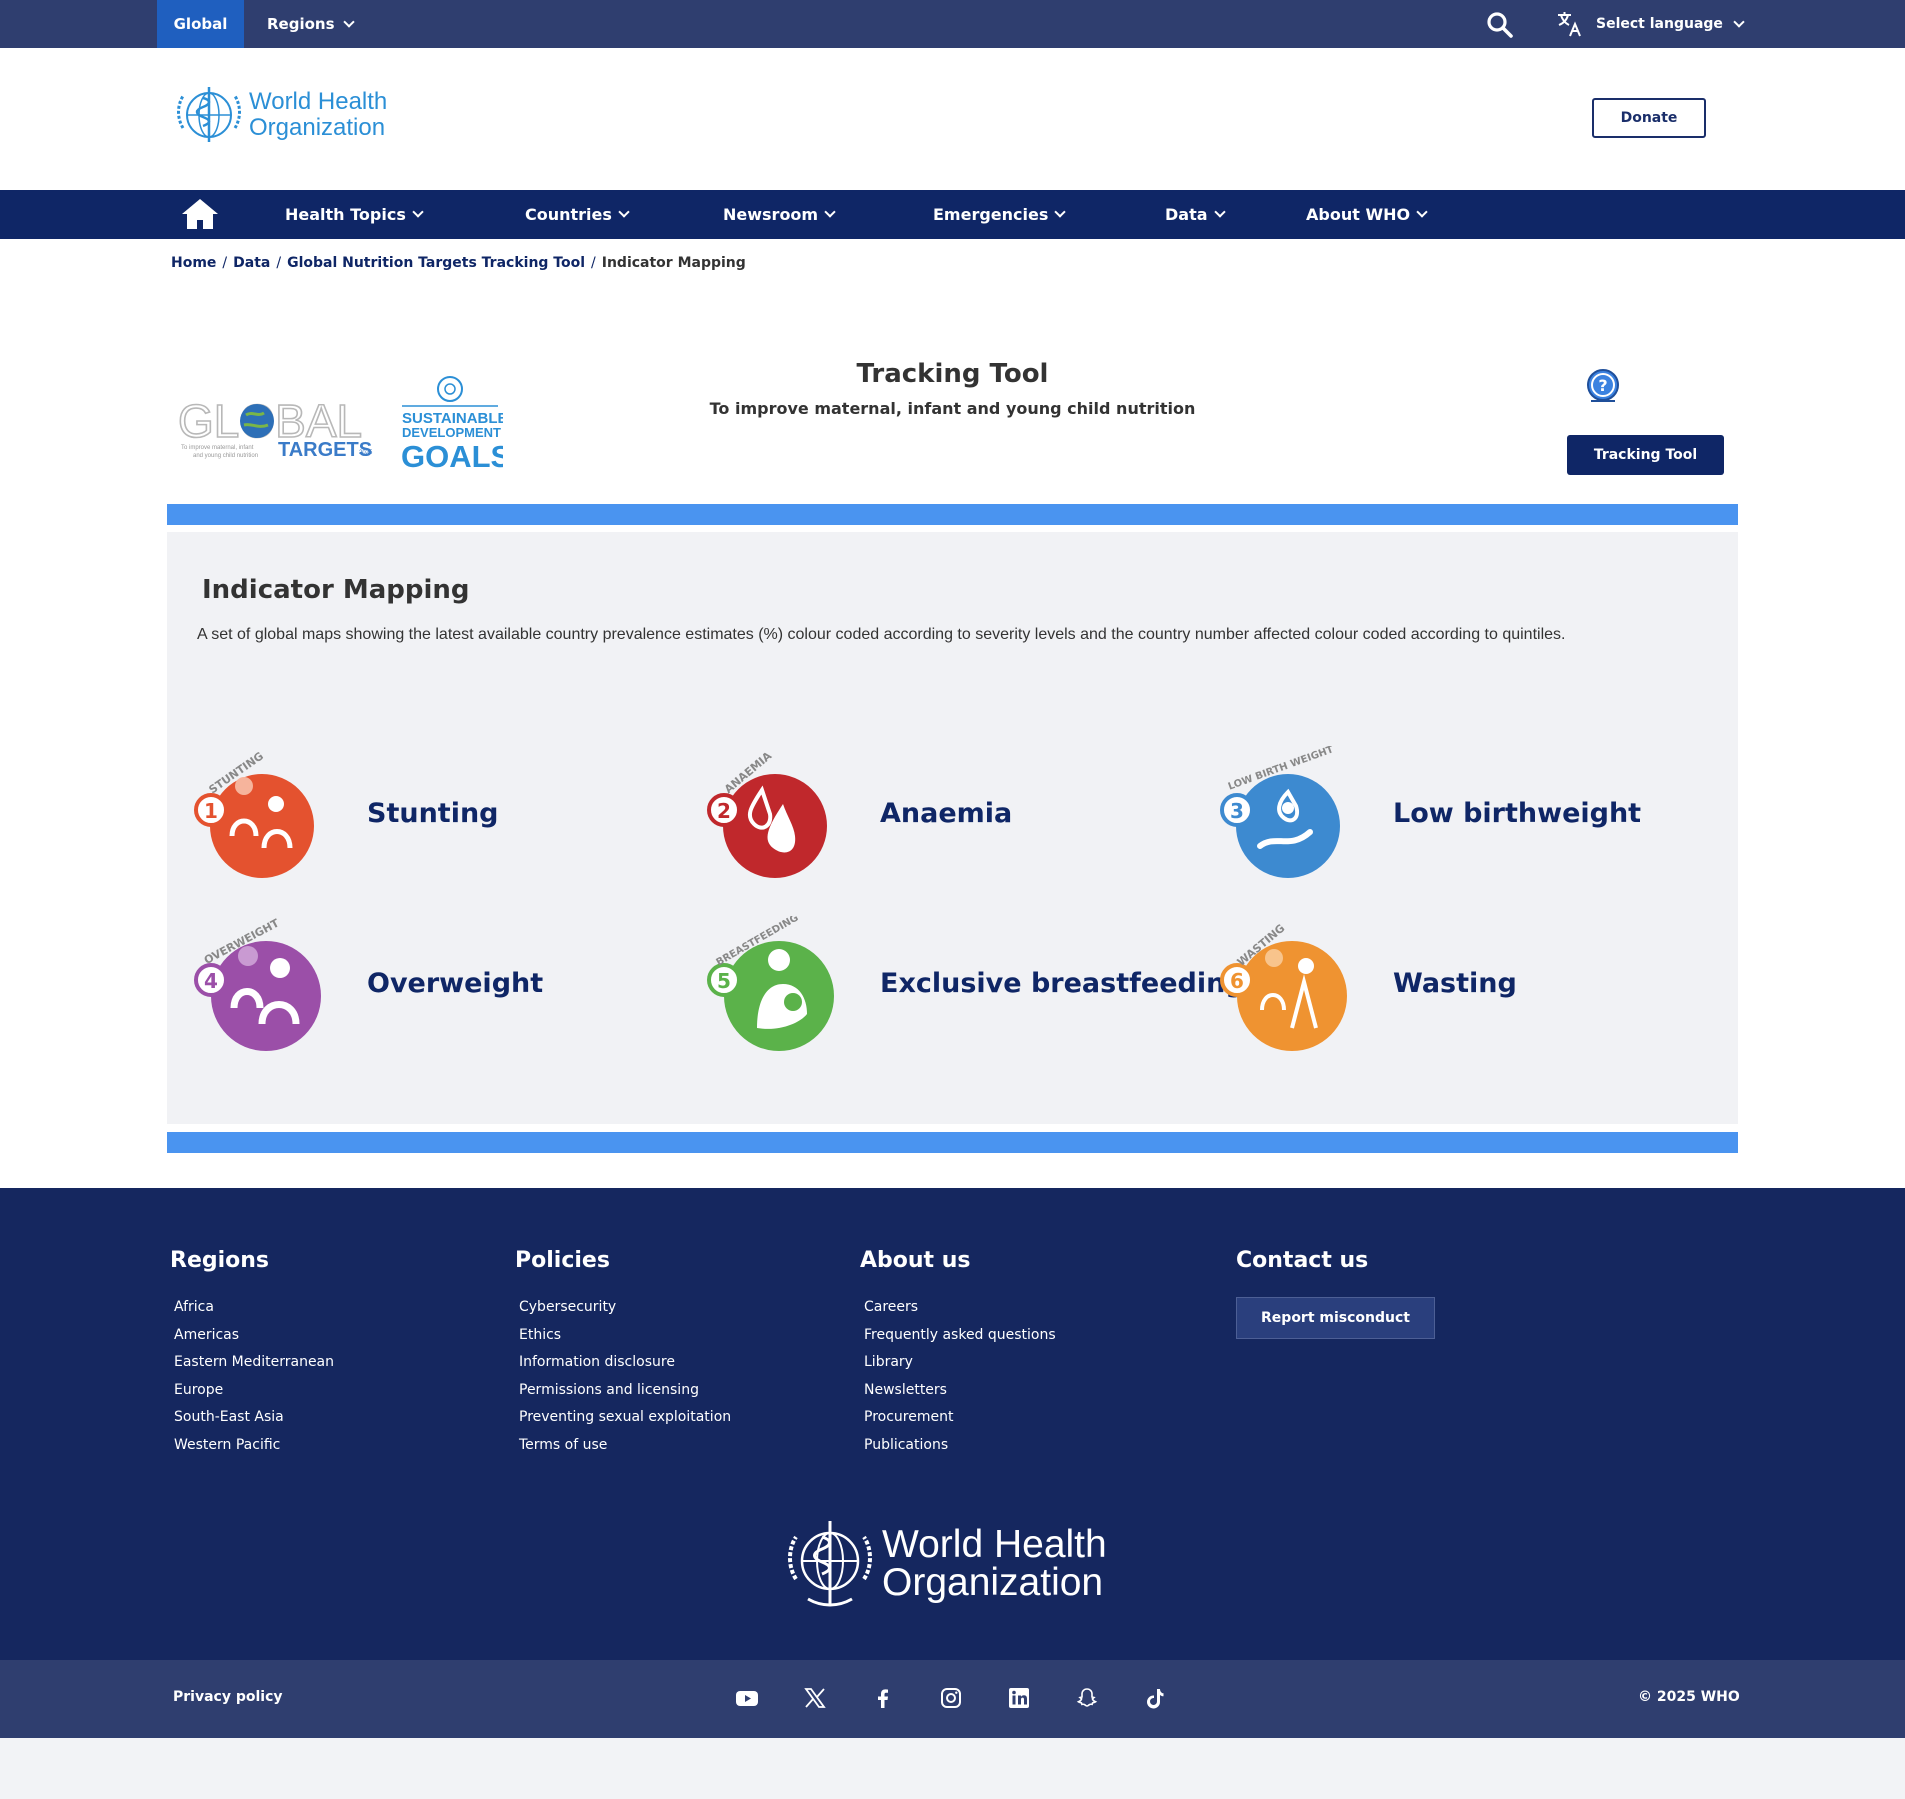 This screenshot has height=1799, width=1905. What do you see at coordinates (1019, 1698) in the screenshot?
I see `linkedin-icon` at bounding box center [1019, 1698].